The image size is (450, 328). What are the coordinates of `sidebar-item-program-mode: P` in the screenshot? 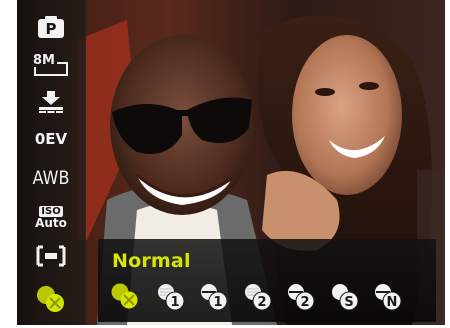 It's located at (51, 27).